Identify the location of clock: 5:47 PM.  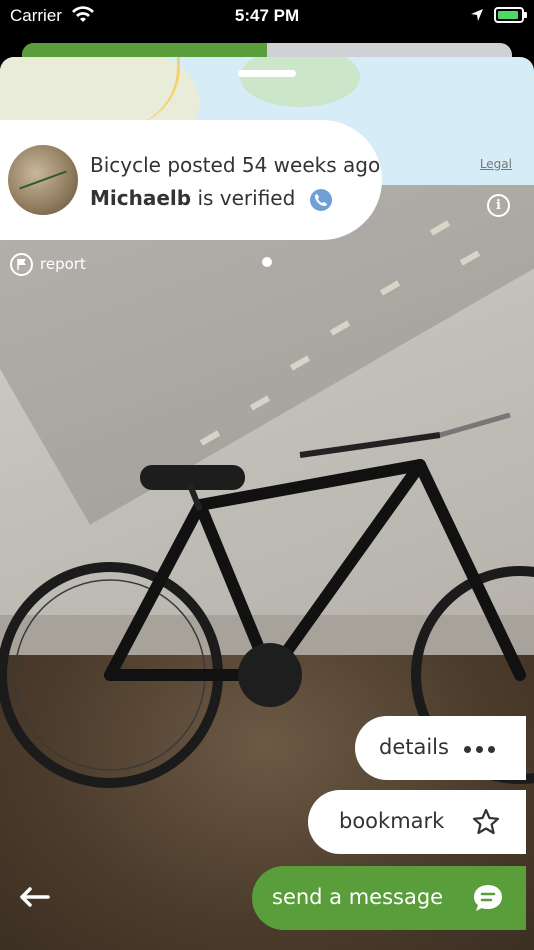
(267, 15).